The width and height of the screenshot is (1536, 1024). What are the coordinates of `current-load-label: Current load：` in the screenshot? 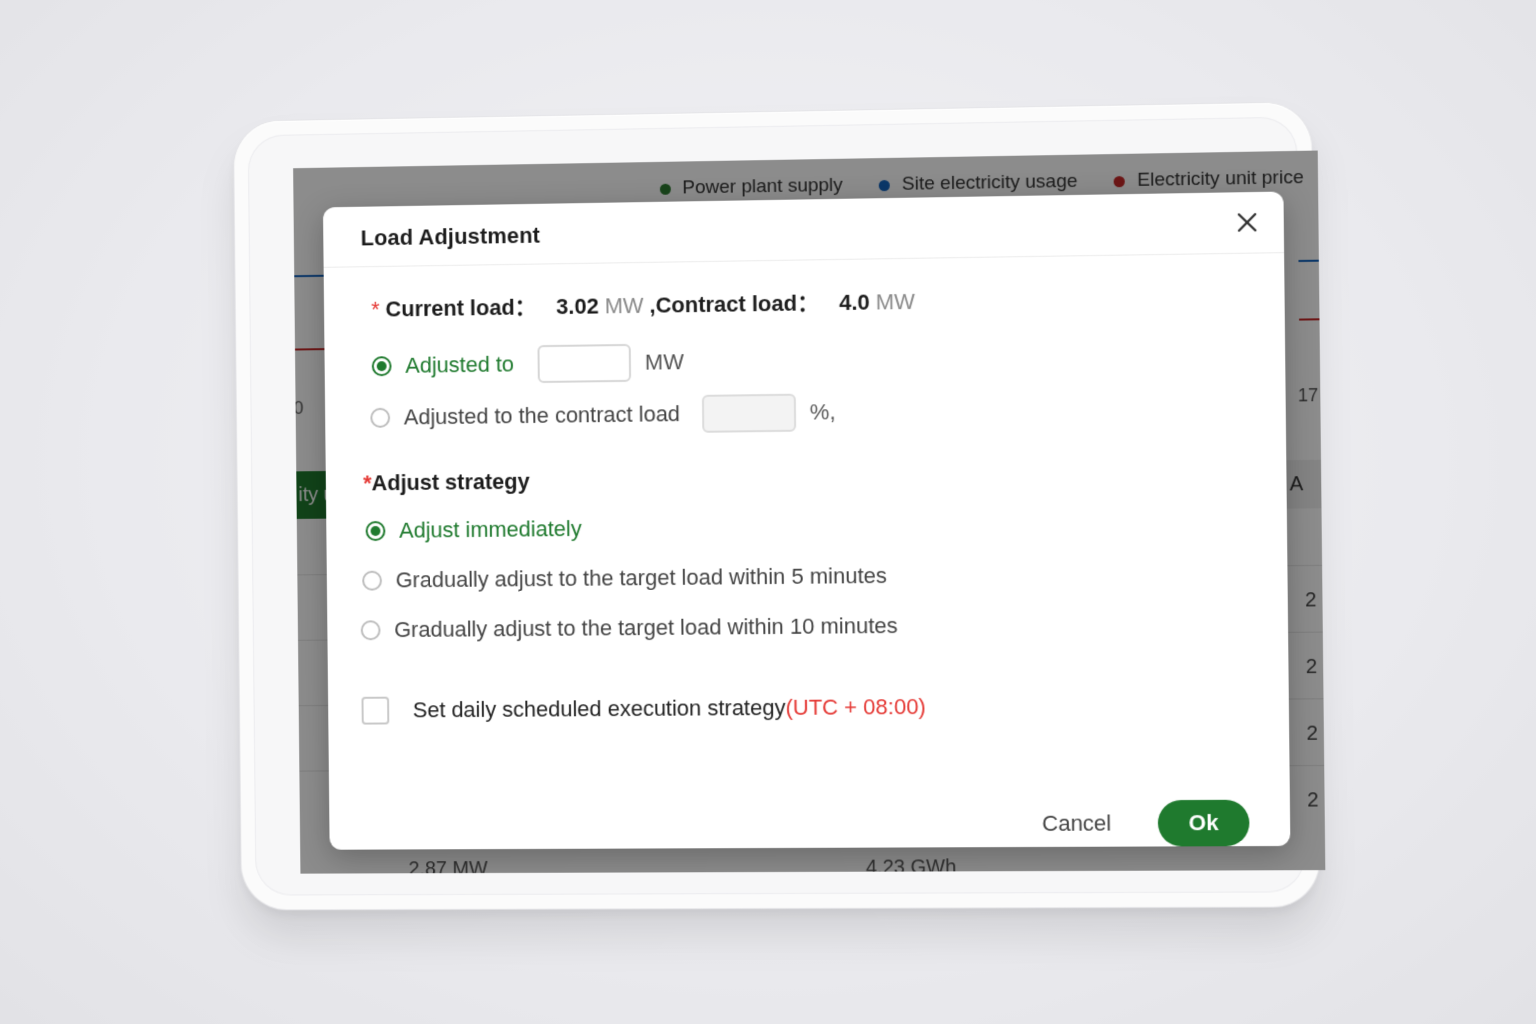 It's located at (461, 308).